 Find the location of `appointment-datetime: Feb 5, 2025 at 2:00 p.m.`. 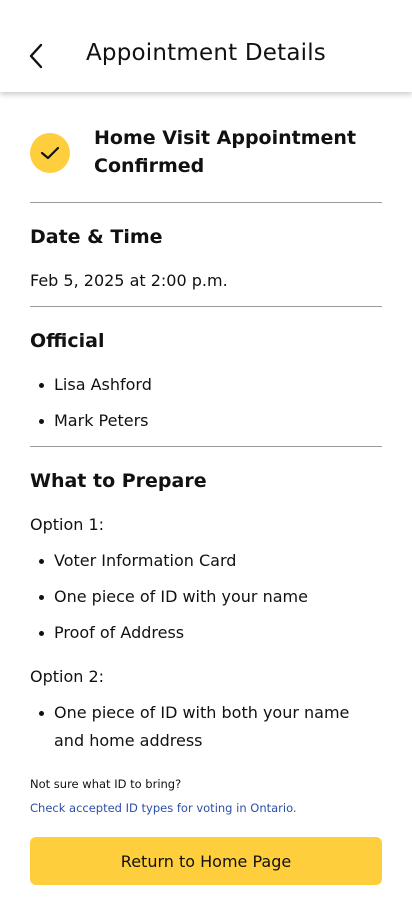

appointment-datetime: Feb 5, 2025 at 2:00 p.m. is located at coordinates (129, 280).